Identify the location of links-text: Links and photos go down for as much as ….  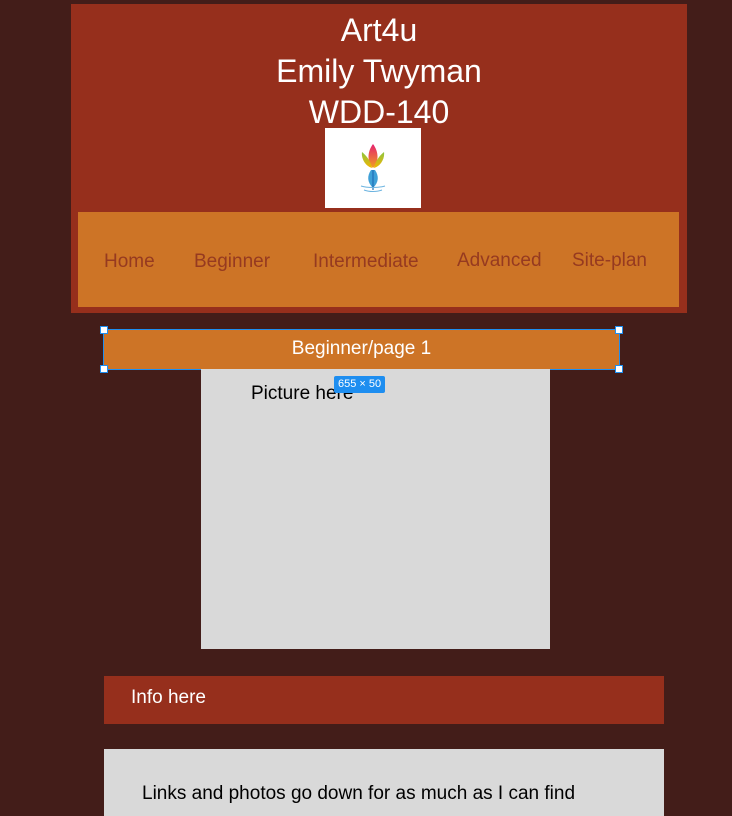
(359, 793).